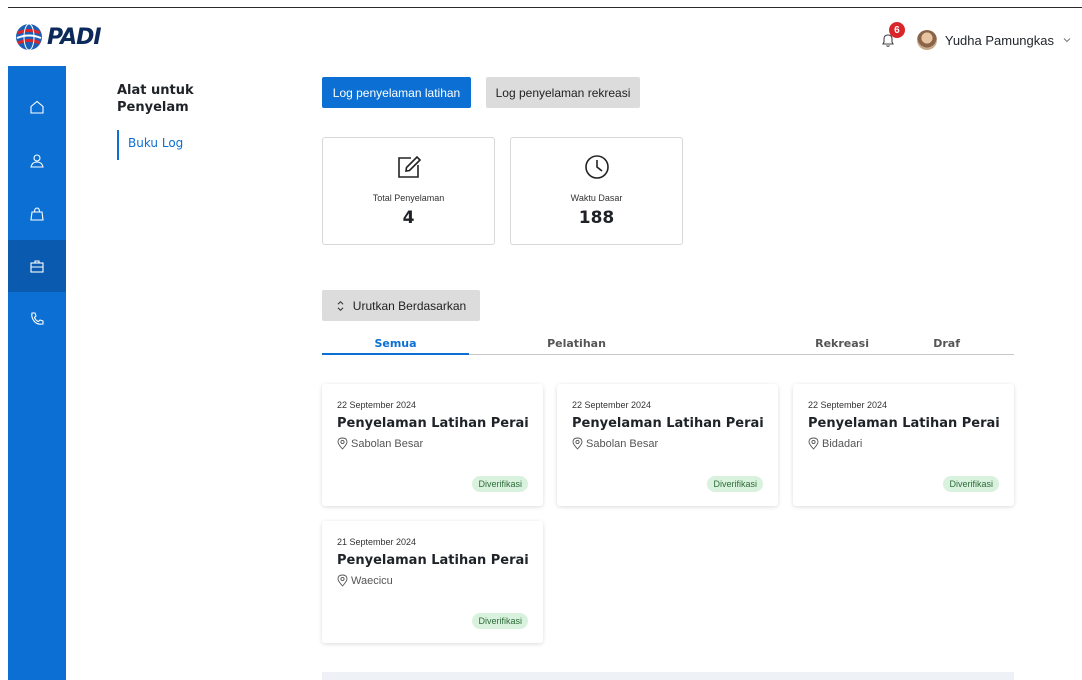 Image resolution: width=1082 pixels, height=680 pixels. Describe the element at coordinates (202, 121) in the screenshot. I see `diver-tools-nav: Alat untuk Penyelam Buku Log` at that location.